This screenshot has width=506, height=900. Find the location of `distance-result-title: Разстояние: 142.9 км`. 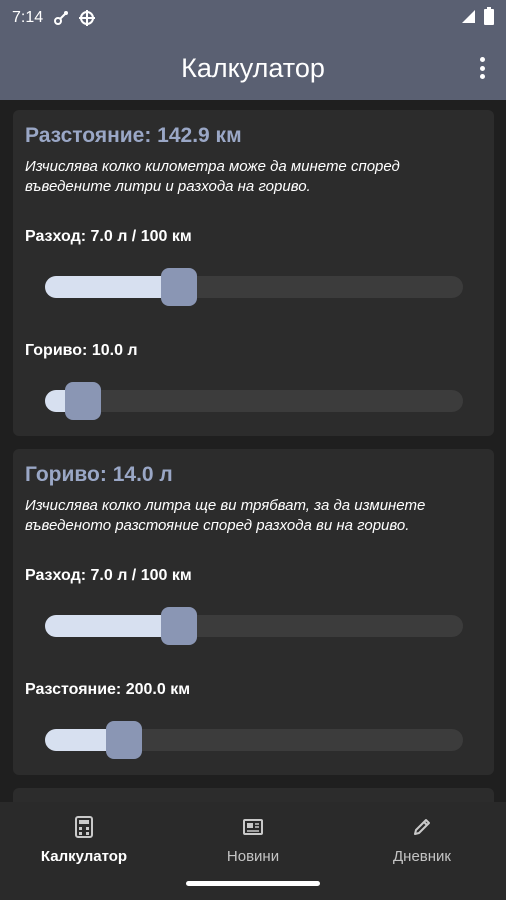

distance-result-title: Разстояние: 142.9 км is located at coordinates (133, 135).